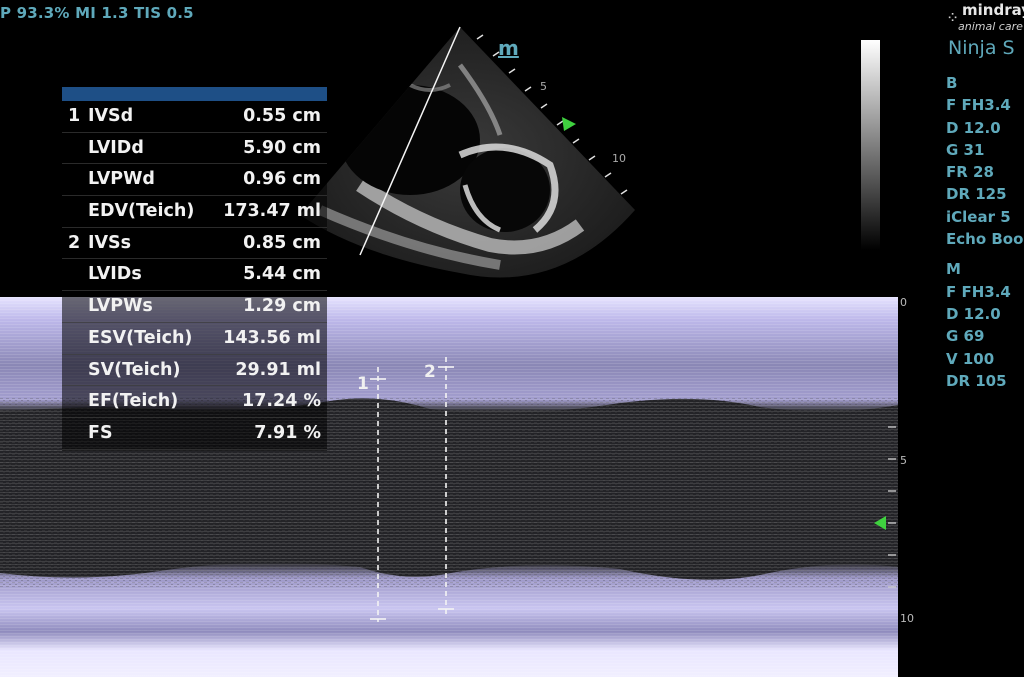 The image size is (1024, 677). Describe the element at coordinates (74, 242) in the screenshot. I see `measurement-group-index: 2` at that location.